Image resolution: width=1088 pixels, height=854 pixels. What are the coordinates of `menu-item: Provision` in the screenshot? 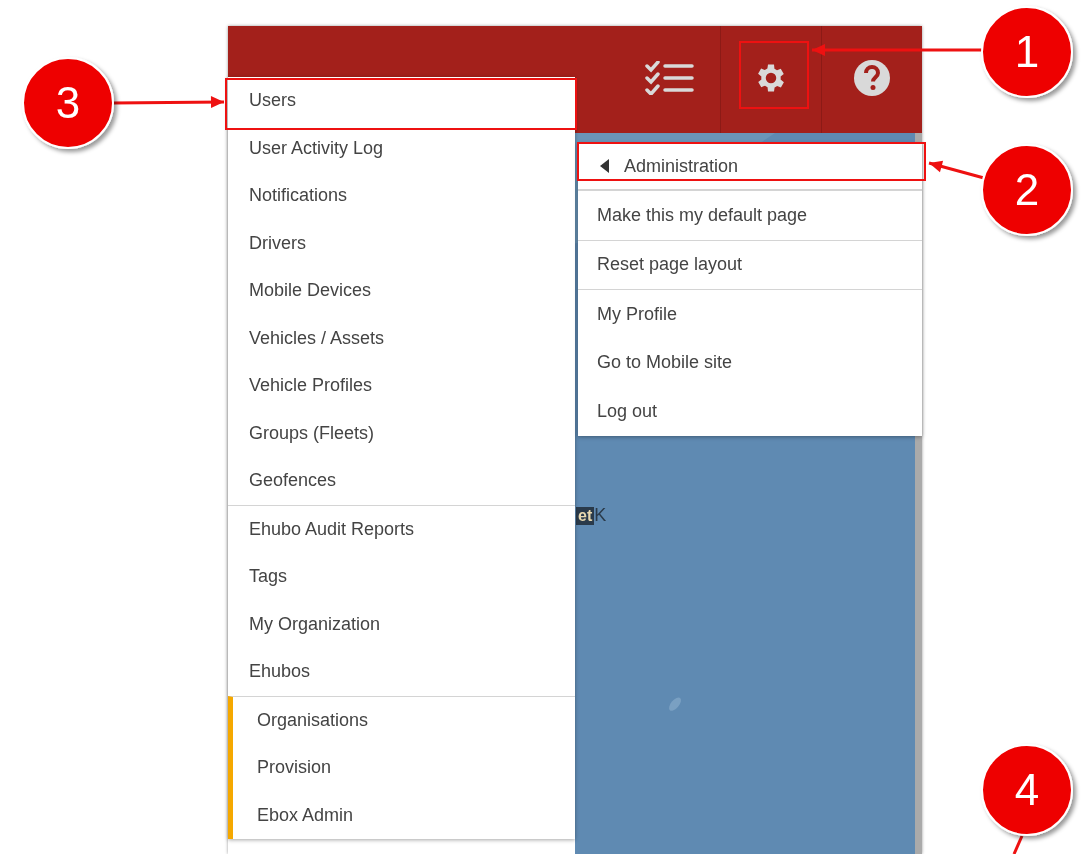 It's located at (404, 768).